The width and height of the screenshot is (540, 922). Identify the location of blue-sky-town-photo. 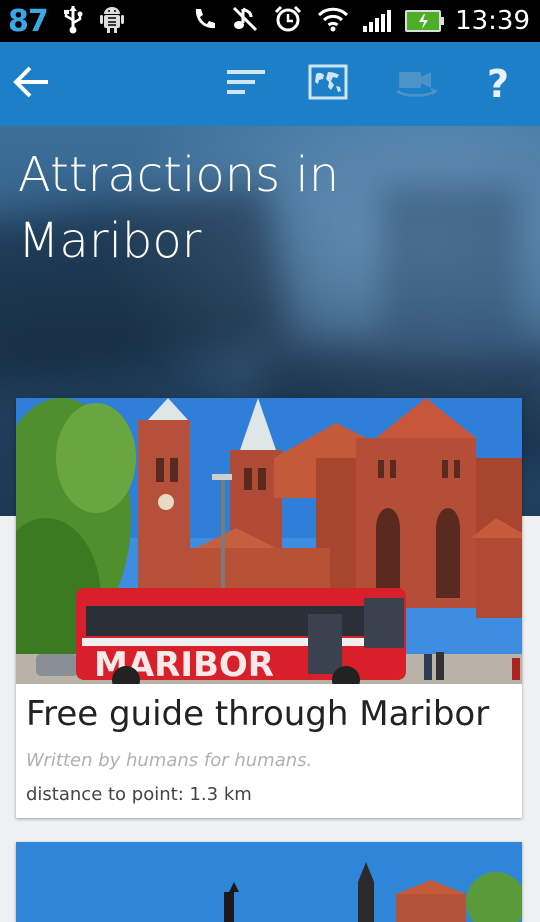
(269, 882).